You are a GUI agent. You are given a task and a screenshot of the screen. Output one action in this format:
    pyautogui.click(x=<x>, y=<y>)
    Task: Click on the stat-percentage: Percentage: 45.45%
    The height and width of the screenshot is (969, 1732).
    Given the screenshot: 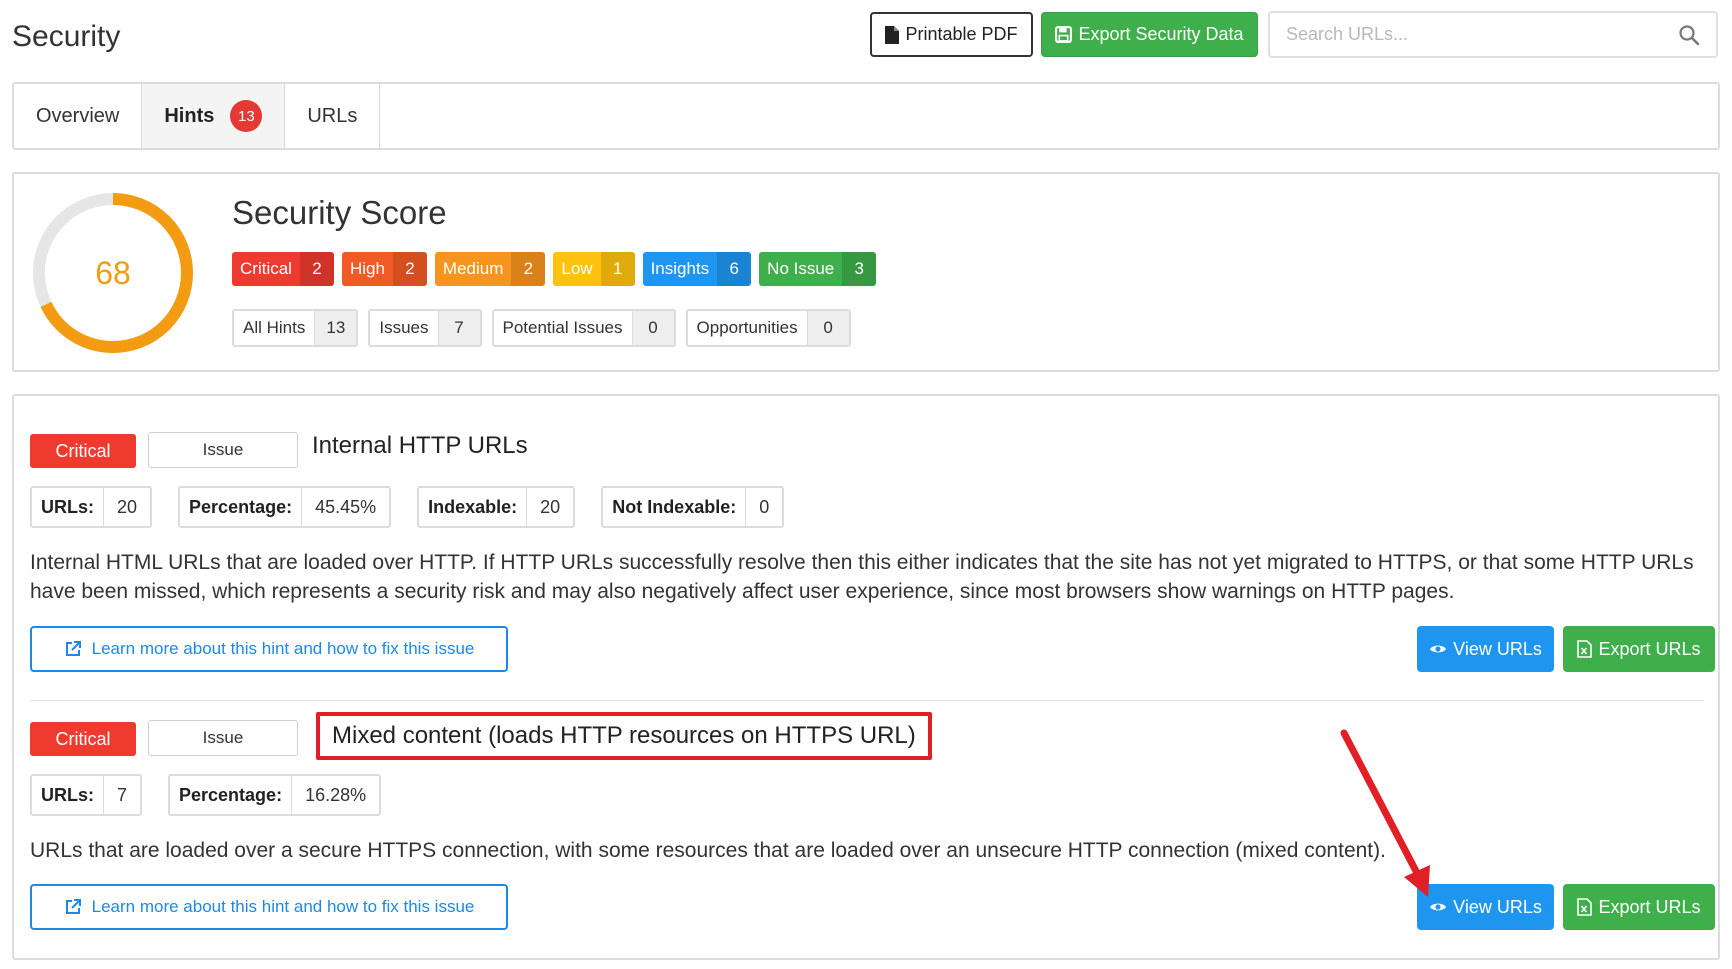 What is the action you would take?
    pyautogui.click(x=285, y=507)
    